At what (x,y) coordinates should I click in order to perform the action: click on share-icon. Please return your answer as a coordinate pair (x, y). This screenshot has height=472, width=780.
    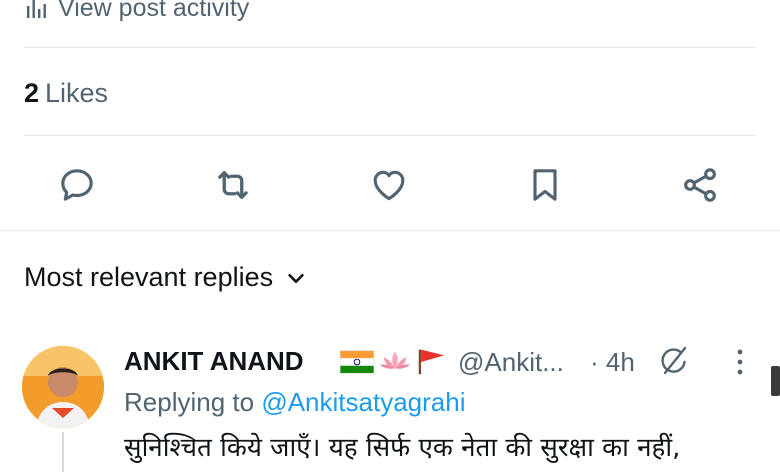
    Looking at the image, I should click on (700, 185).